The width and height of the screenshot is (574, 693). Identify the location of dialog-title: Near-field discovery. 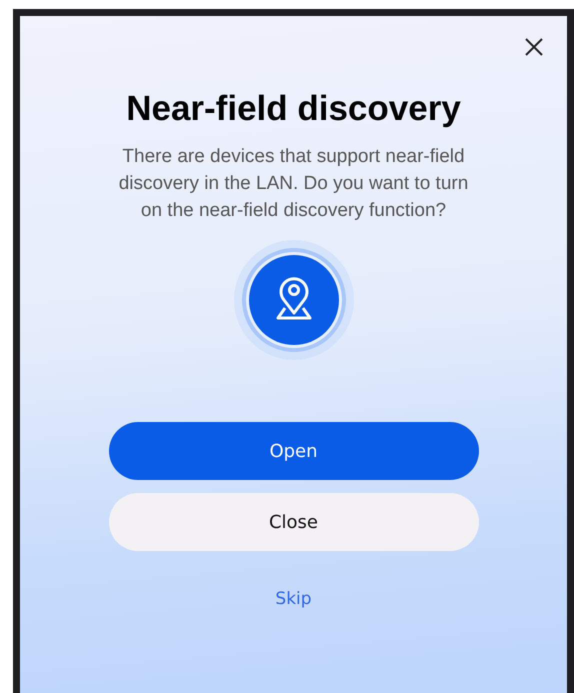
(293, 109).